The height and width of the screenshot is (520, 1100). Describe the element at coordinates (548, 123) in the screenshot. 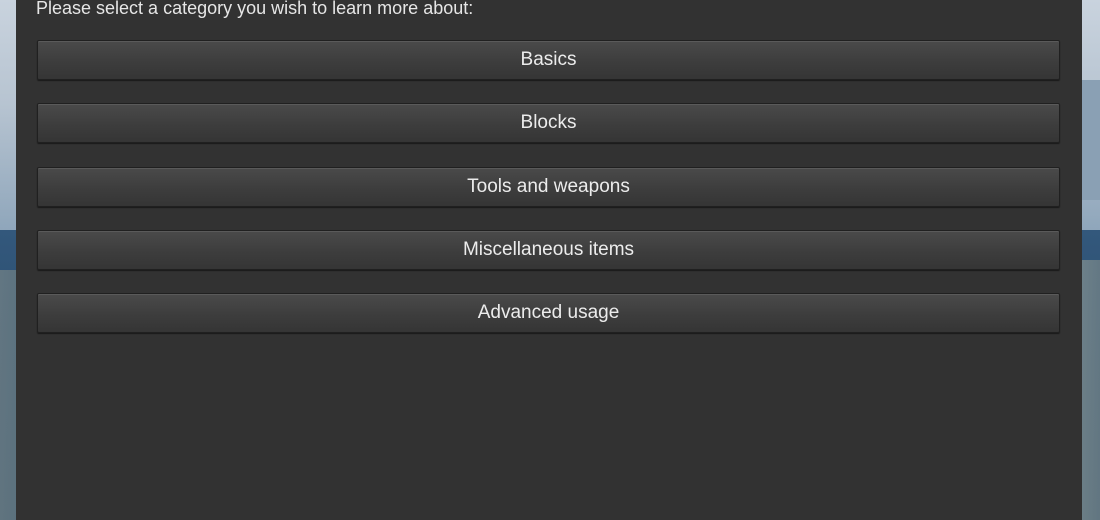

I see `category-button-blocks: Blocks` at that location.